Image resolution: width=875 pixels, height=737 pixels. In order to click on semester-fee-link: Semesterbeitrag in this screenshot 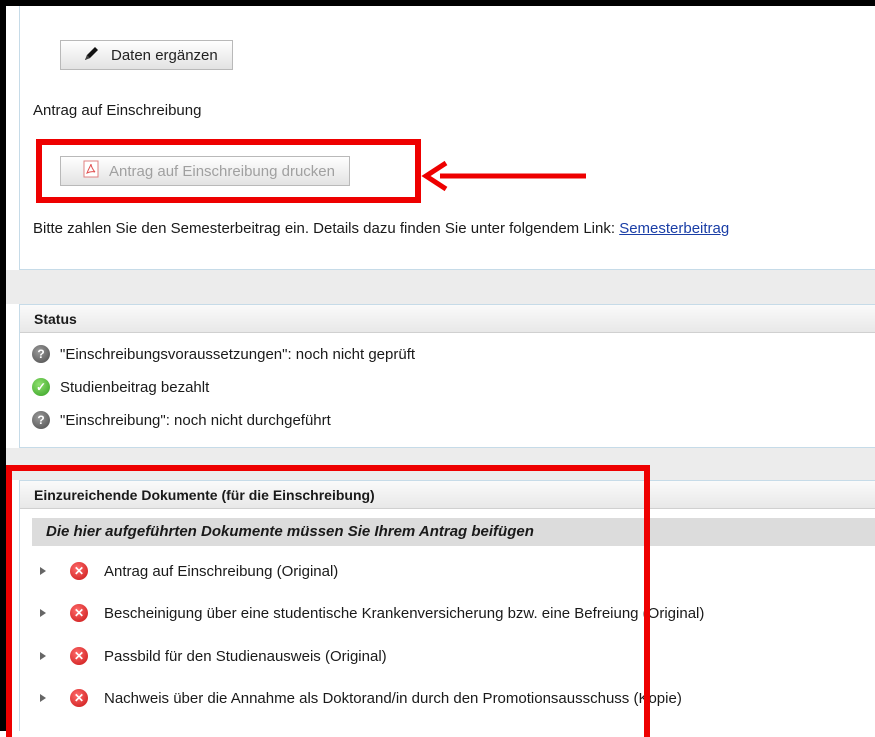, I will do `click(674, 228)`.